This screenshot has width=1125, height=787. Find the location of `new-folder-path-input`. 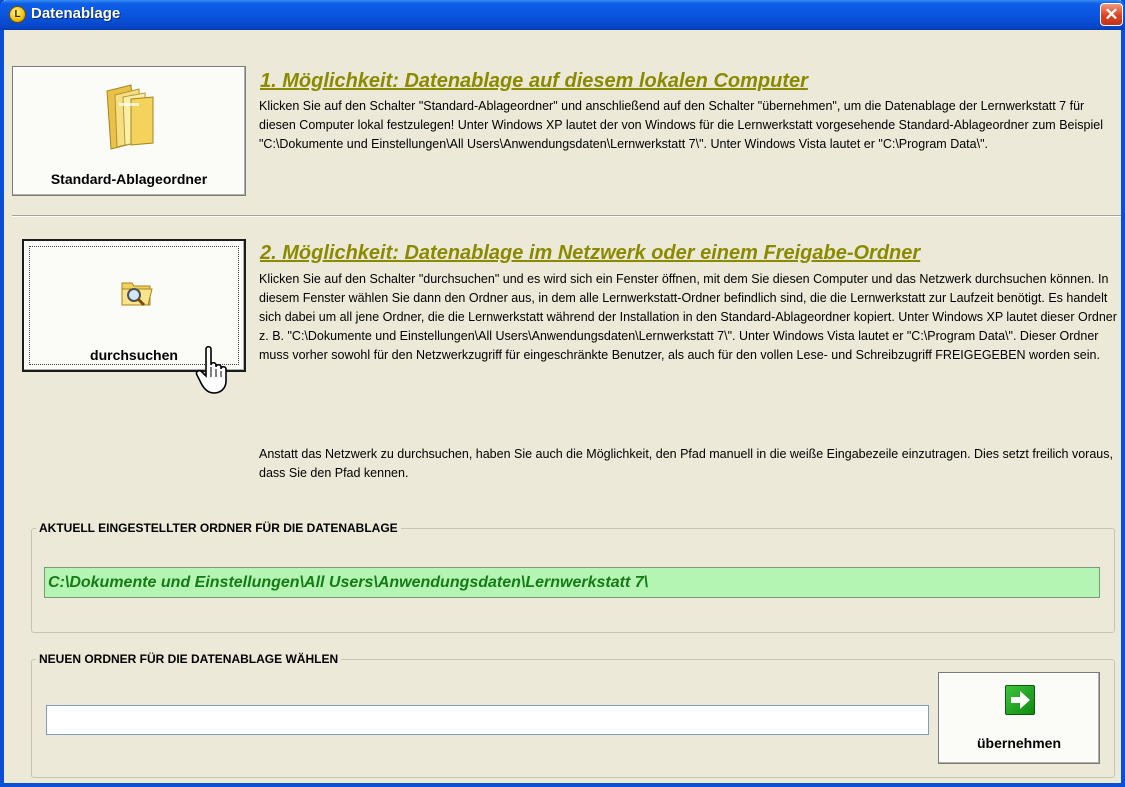

new-folder-path-input is located at coordinates (487, 720).